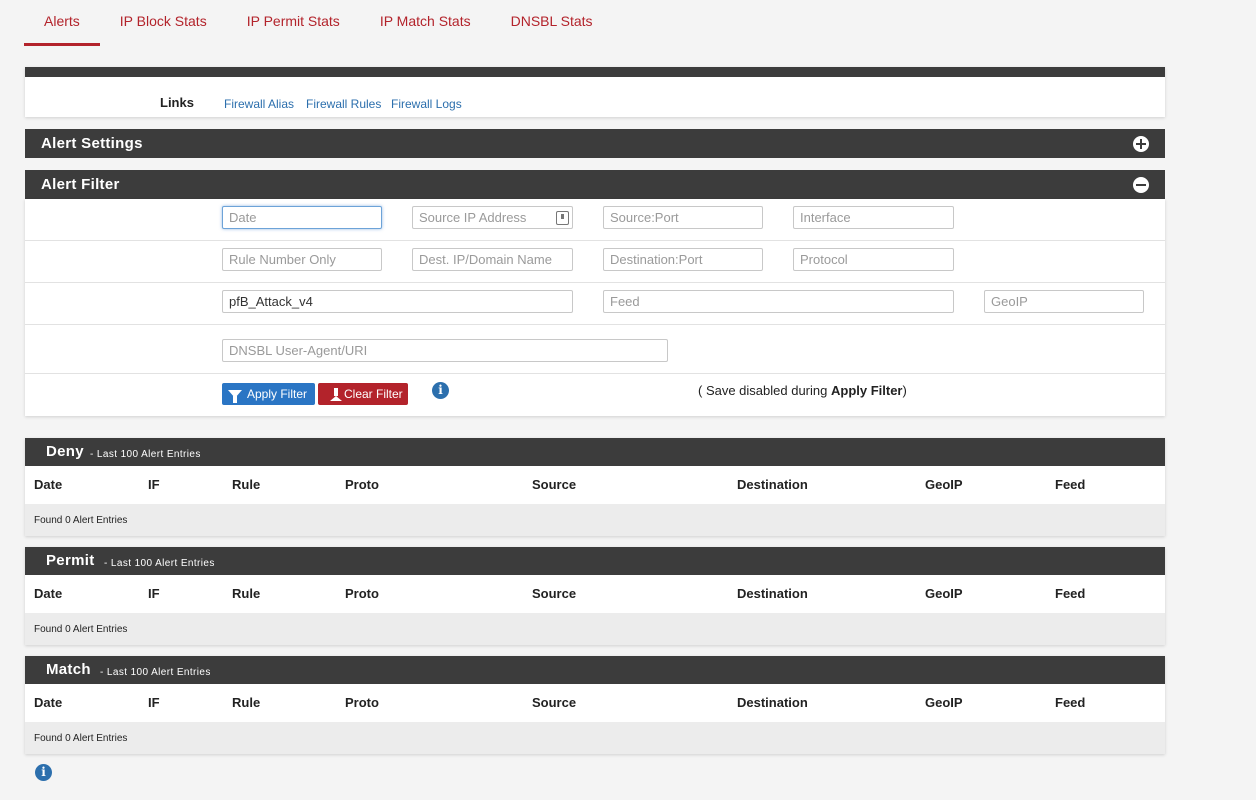  Describe the element at coordinates (595, 72) in the screenshot. I see `links-panel-header` at that location.